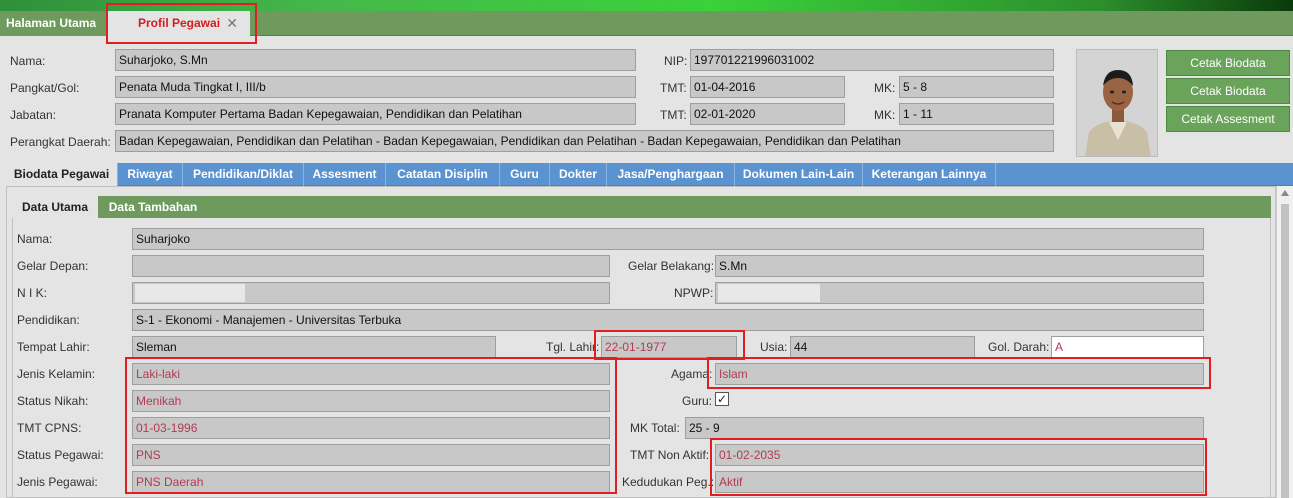 Image resolution: width=1293 pixels, height=498 pixels. What do you see at coordinates (53, 401) in the screenshot?
I see `status-nikah-label: Status Nikah:` at bounding box center [53, 401].